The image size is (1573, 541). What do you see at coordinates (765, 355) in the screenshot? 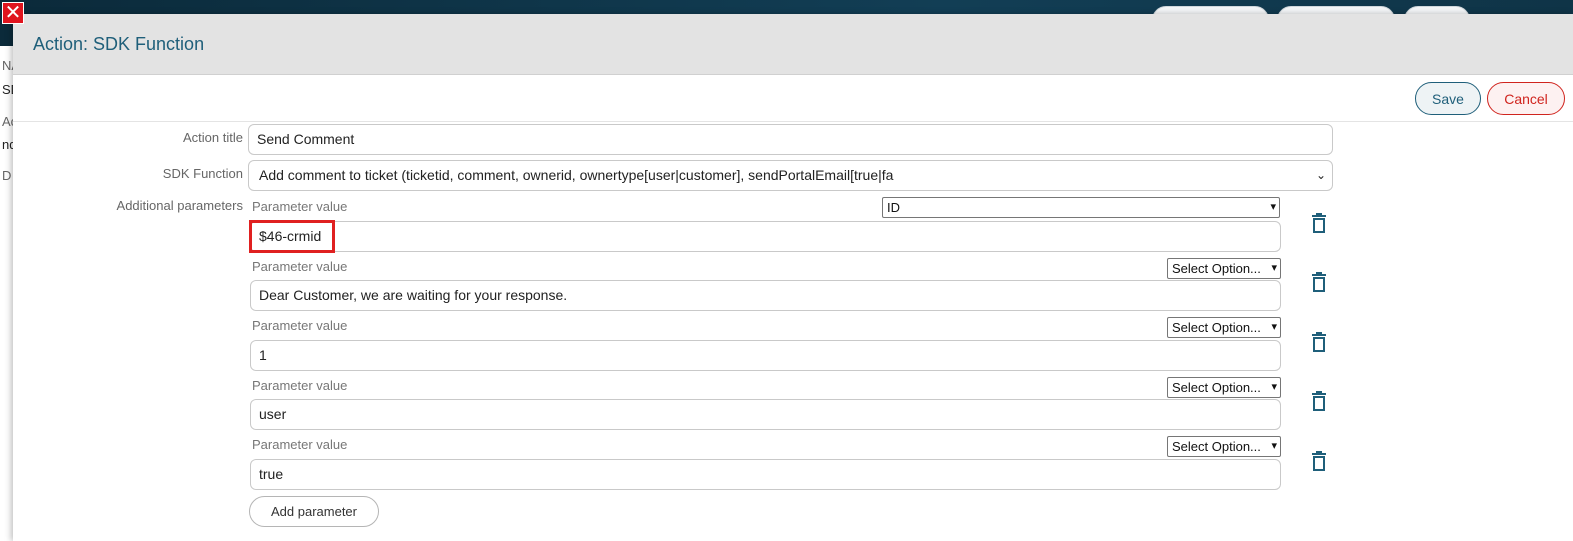
I see `parameter-value-input: 1` at bounding box center [765, 355].